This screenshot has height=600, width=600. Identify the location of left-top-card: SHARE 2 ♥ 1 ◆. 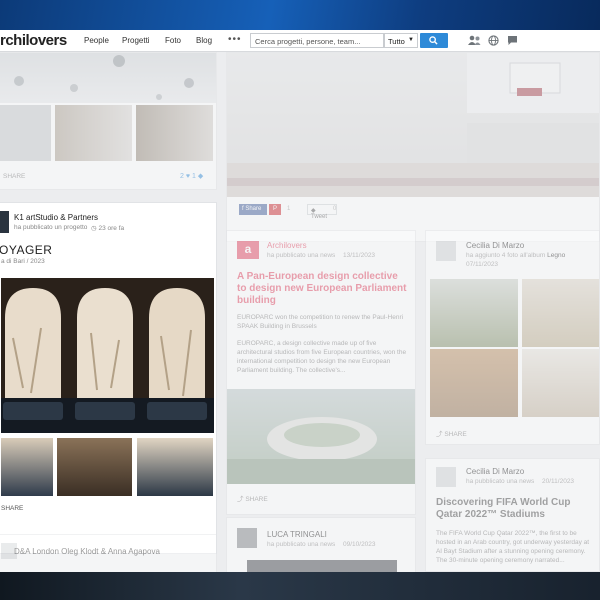
(108, 121).